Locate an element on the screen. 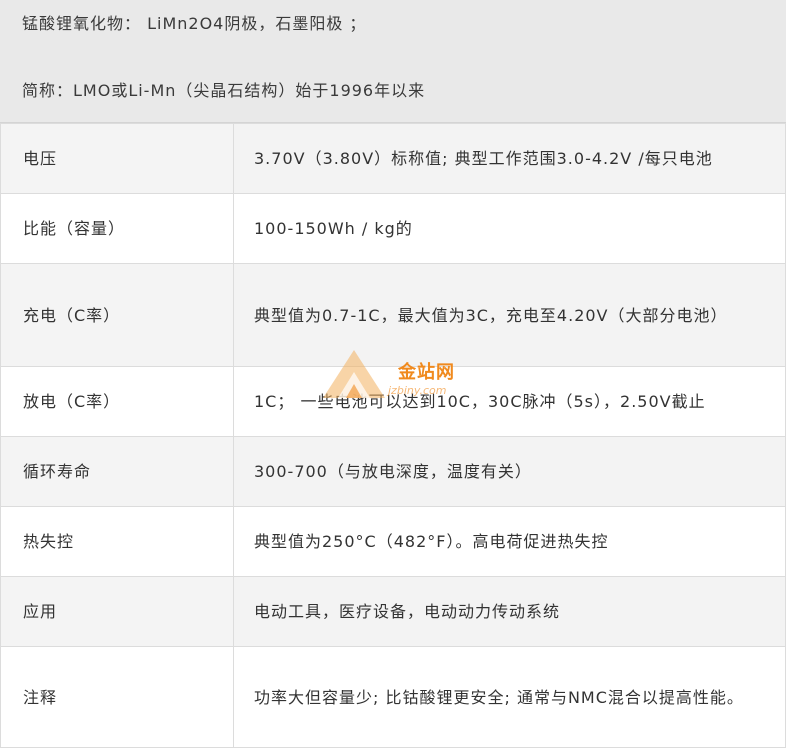 This screenshot has width=786, height=748. row-value-specific-energy: 100-150Wh / kg的 is located at coordinates (509, 228).